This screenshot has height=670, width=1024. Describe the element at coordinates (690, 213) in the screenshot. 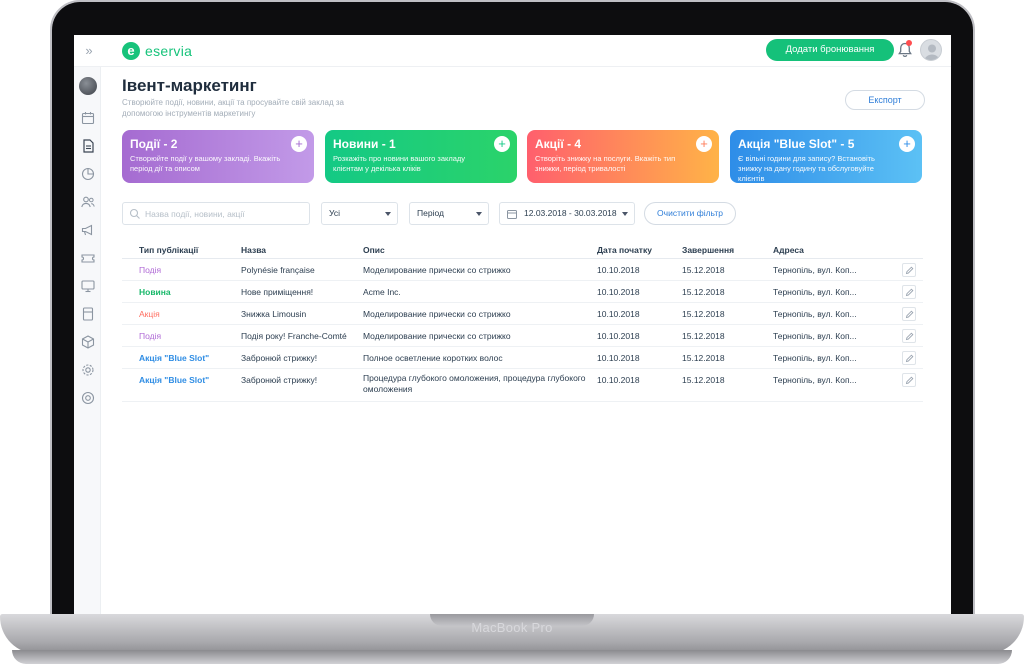

I see `clear-filter-button: Очистити фільтр` at that location.